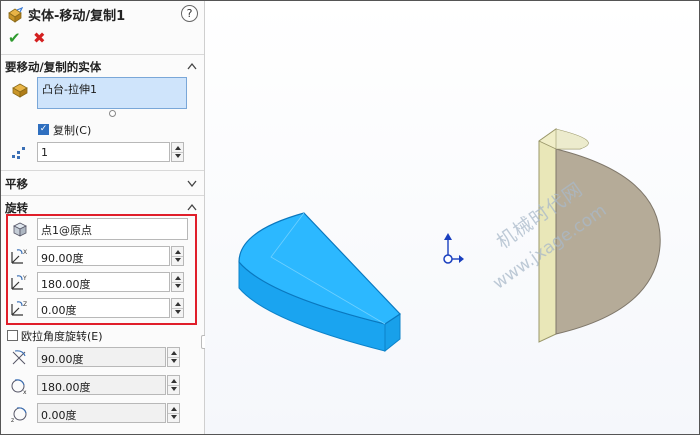 This screenshot has height=435, width=700. Describe the element at coordinates (72, 130) in the screenshot. I see `copy-checkbox-label: 复制(C)` at that location.